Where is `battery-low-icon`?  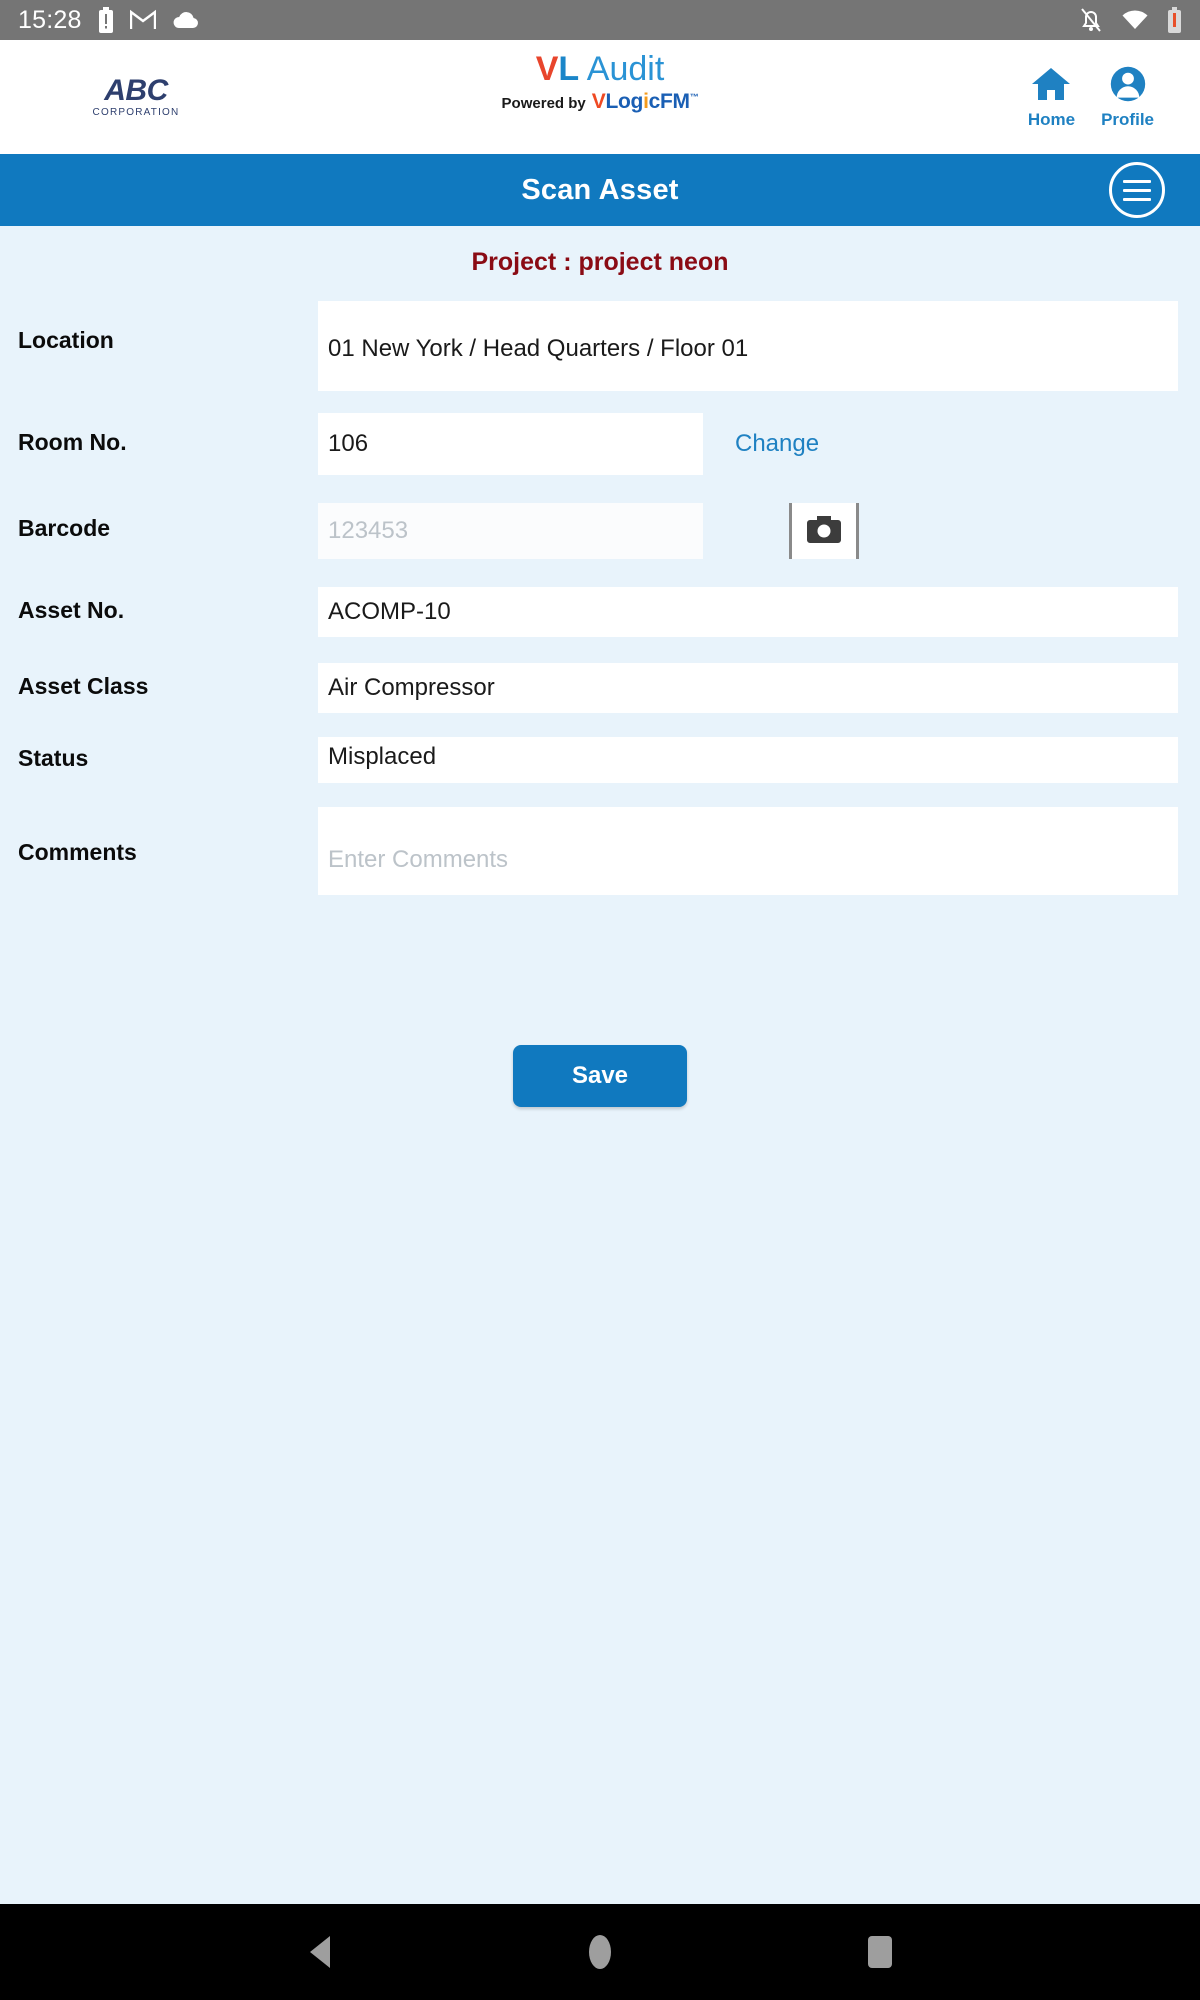 battery-low-icon is located at coordinates (1174, 20).